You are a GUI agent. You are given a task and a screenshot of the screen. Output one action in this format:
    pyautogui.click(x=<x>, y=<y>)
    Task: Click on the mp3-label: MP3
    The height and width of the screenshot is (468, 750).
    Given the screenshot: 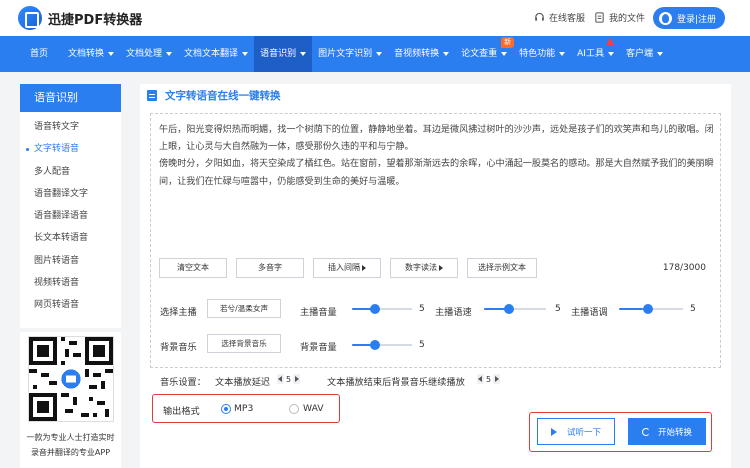 What is the action you would take?
    pyautogui.click(x=243, y=408)
    